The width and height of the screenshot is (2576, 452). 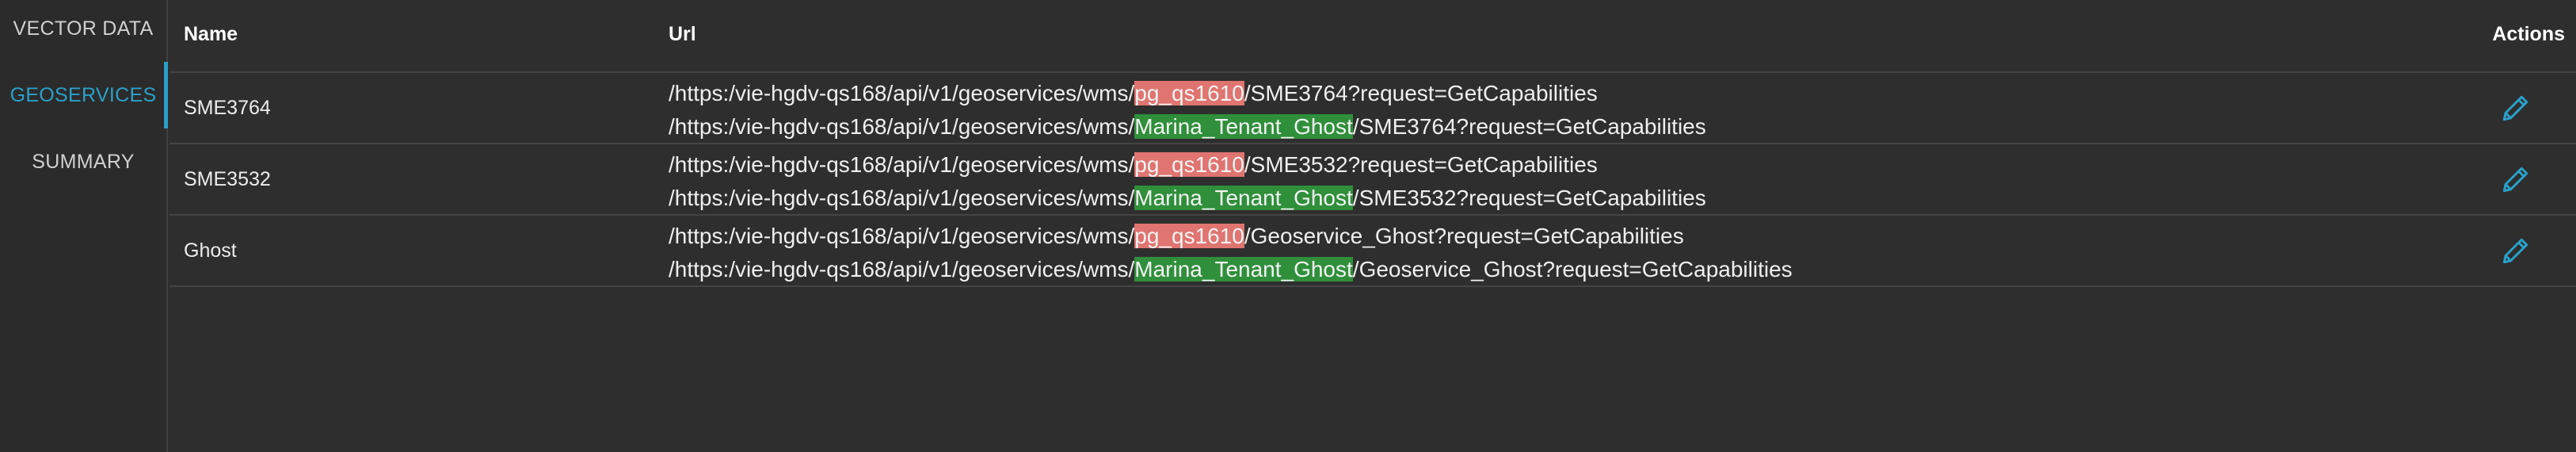 What do you see at coordinates (210, 251) in the screenshot?
I see `geoservice-name: Ghost` at bounding box center [210, 251].